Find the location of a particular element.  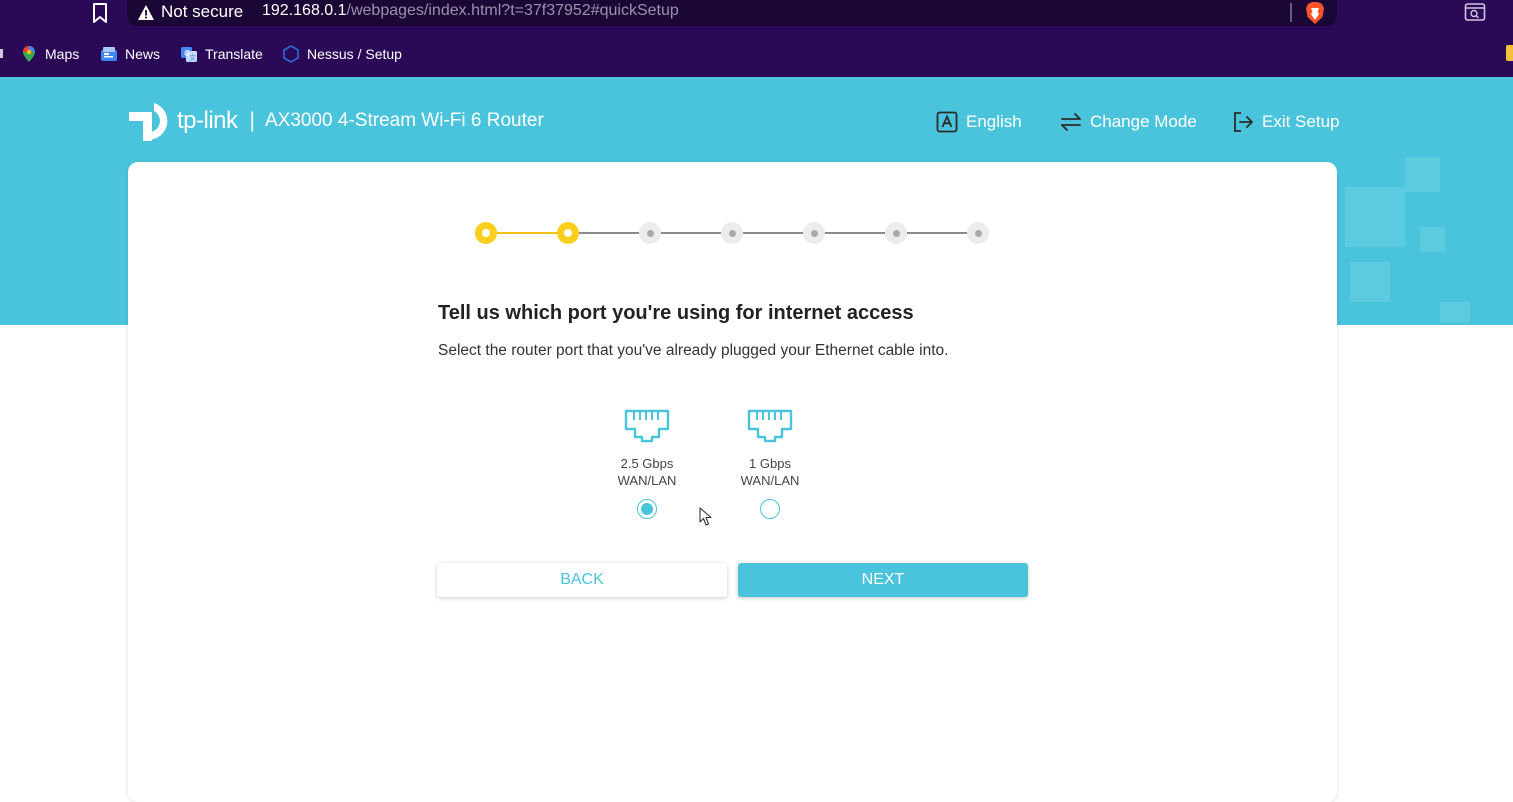

brave-shields-icon is located at coordinates (1315, 13).